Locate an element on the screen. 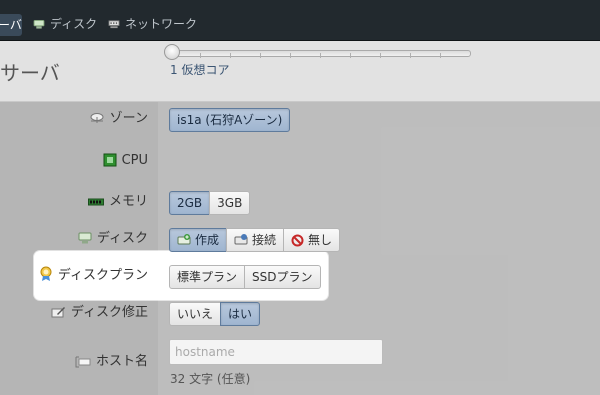 This screenshot has height=395, width=600. tab-disk: ディスク is located at coordinates (65, 24).